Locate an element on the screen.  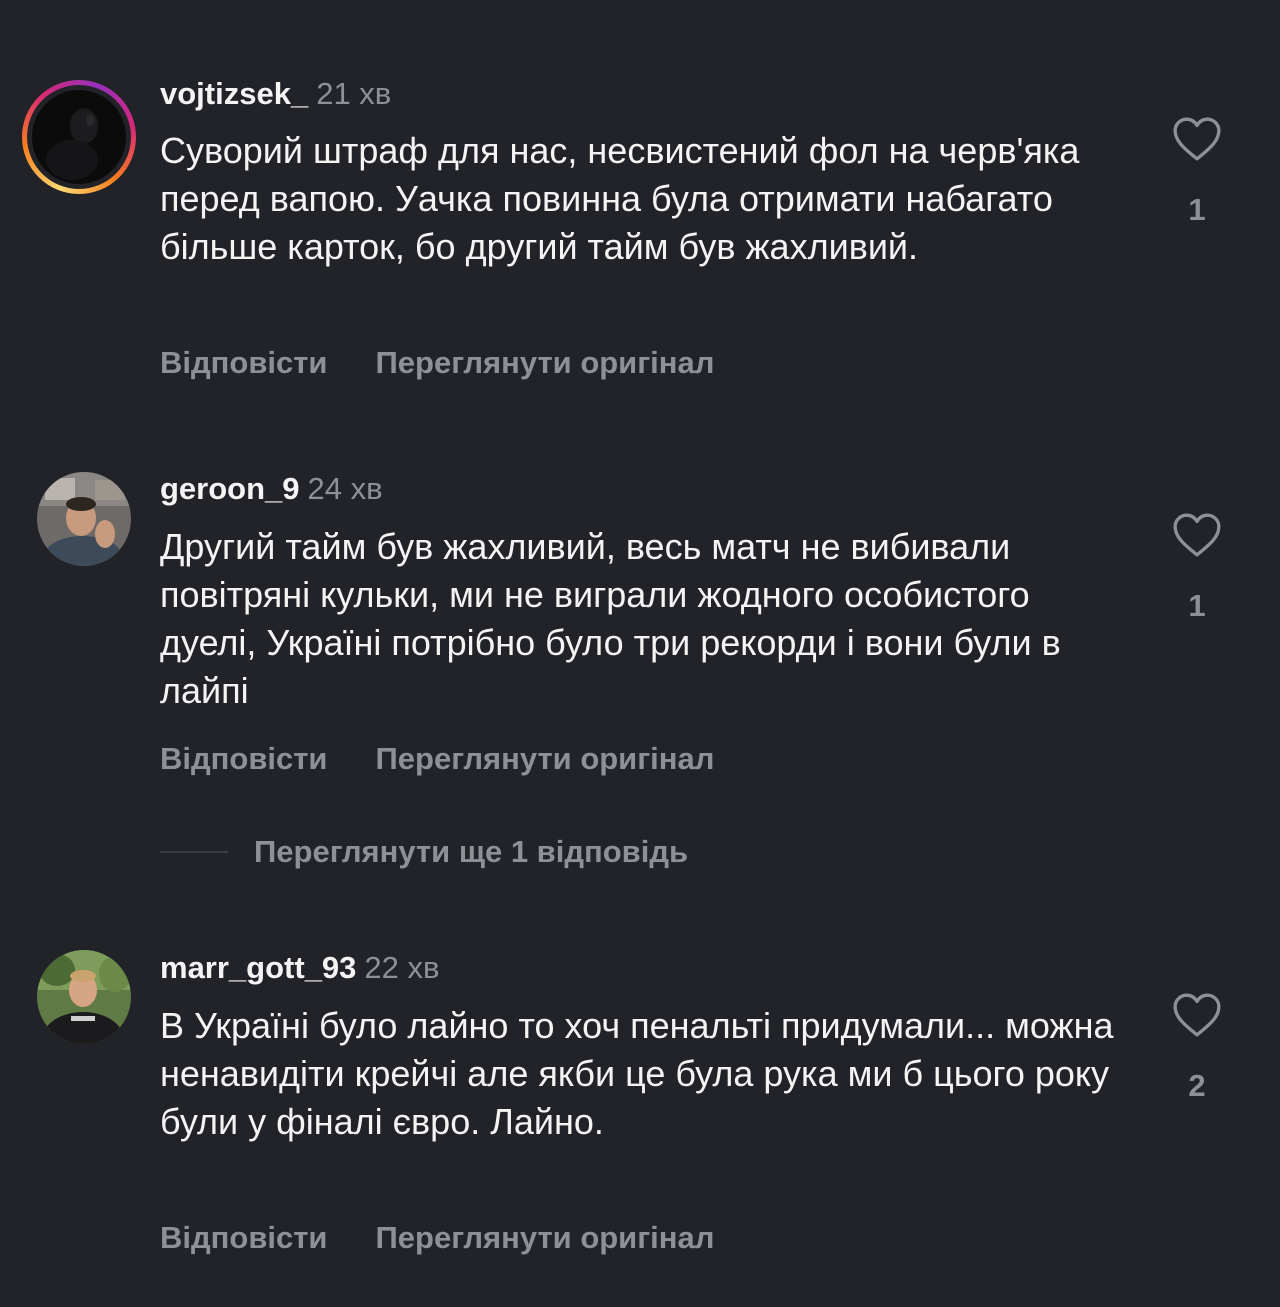
comment-header: marr_gott_93 22 хв is located at coordinates (300, 968).